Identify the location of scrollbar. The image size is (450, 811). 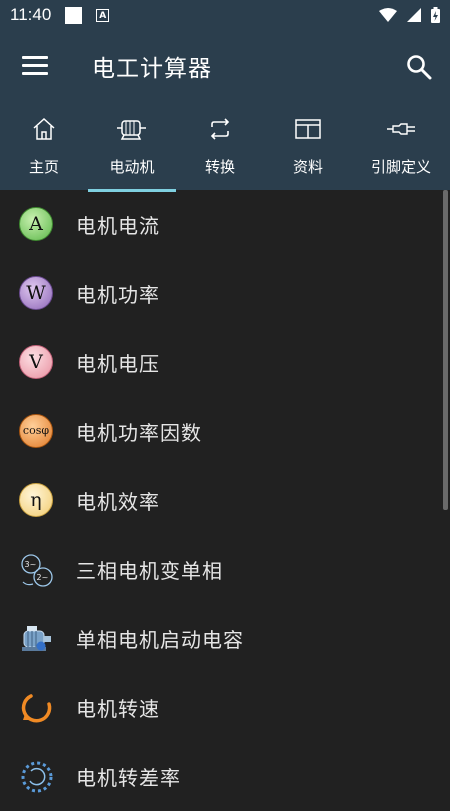
(445, 350).